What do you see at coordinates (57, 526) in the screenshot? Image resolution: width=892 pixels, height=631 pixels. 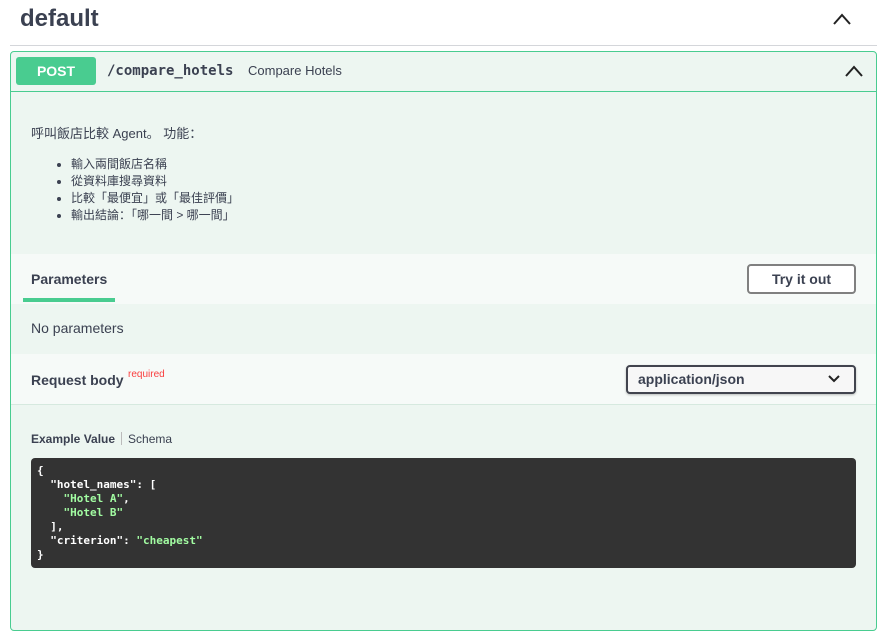 I see `code-line: ],` at bounding box center [57, 526].